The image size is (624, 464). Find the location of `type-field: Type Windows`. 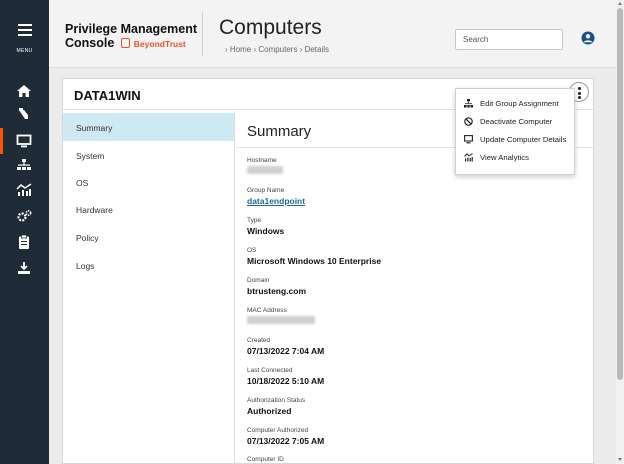

type-field: Type Windows is located at coordinates (265, 226).